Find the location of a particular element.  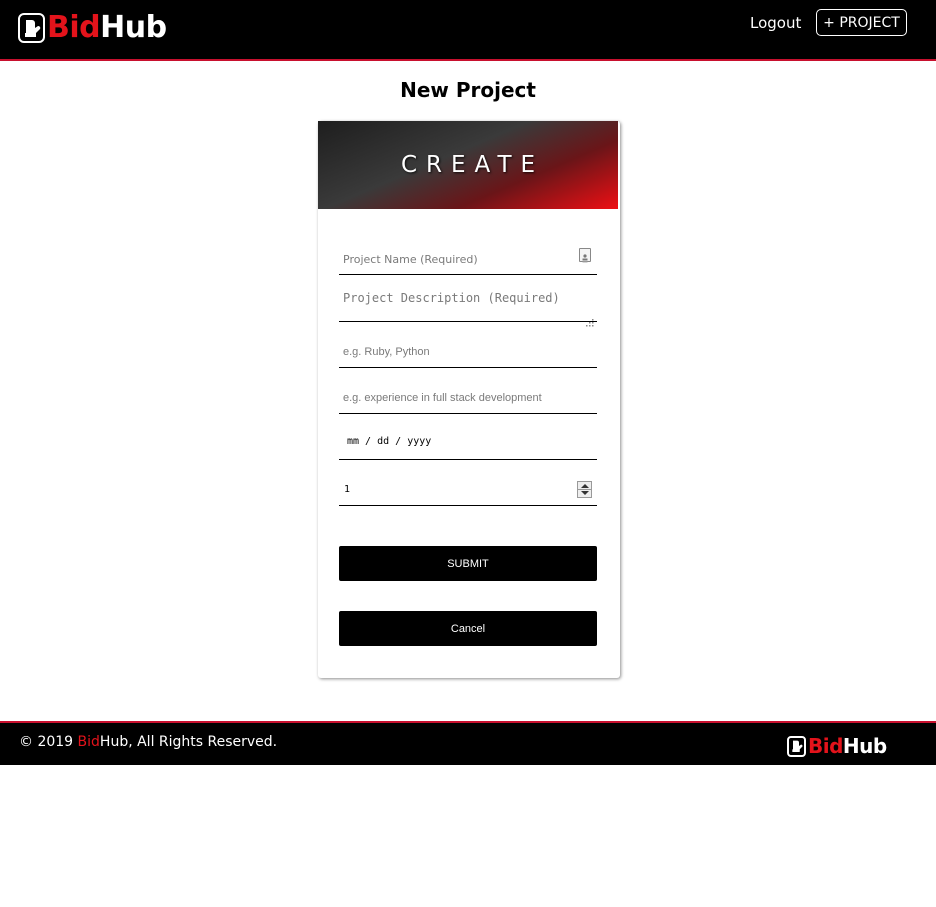

logo-text-bid: Bid is located at coordinates (74, 27).